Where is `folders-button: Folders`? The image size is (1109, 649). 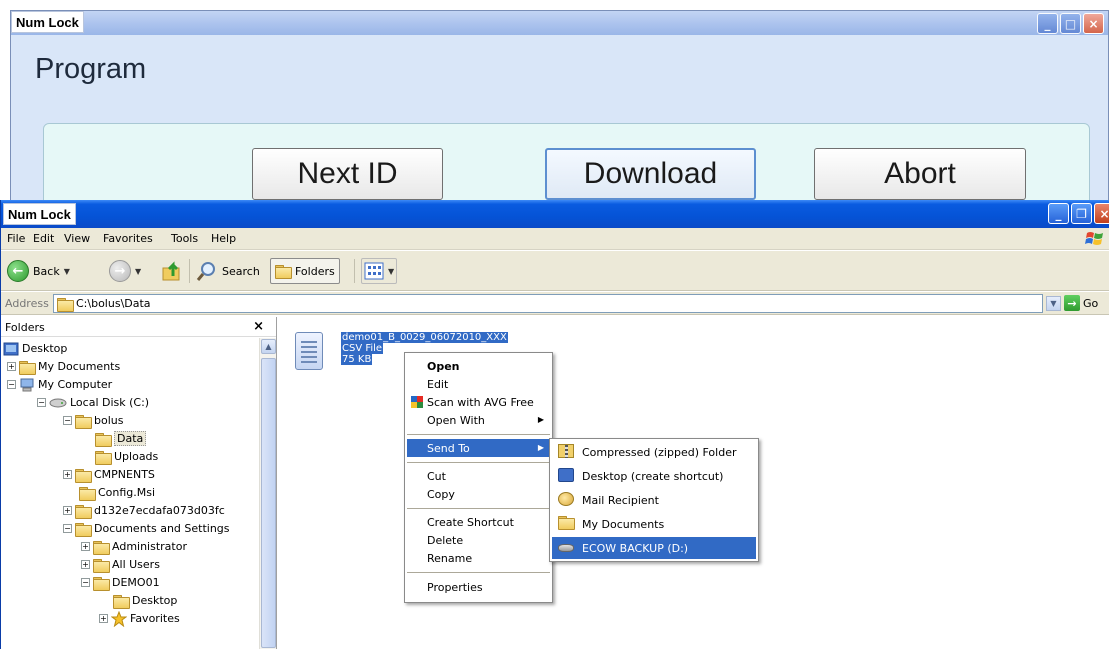 folders-button: Folders is located at coordinates (305, 271).